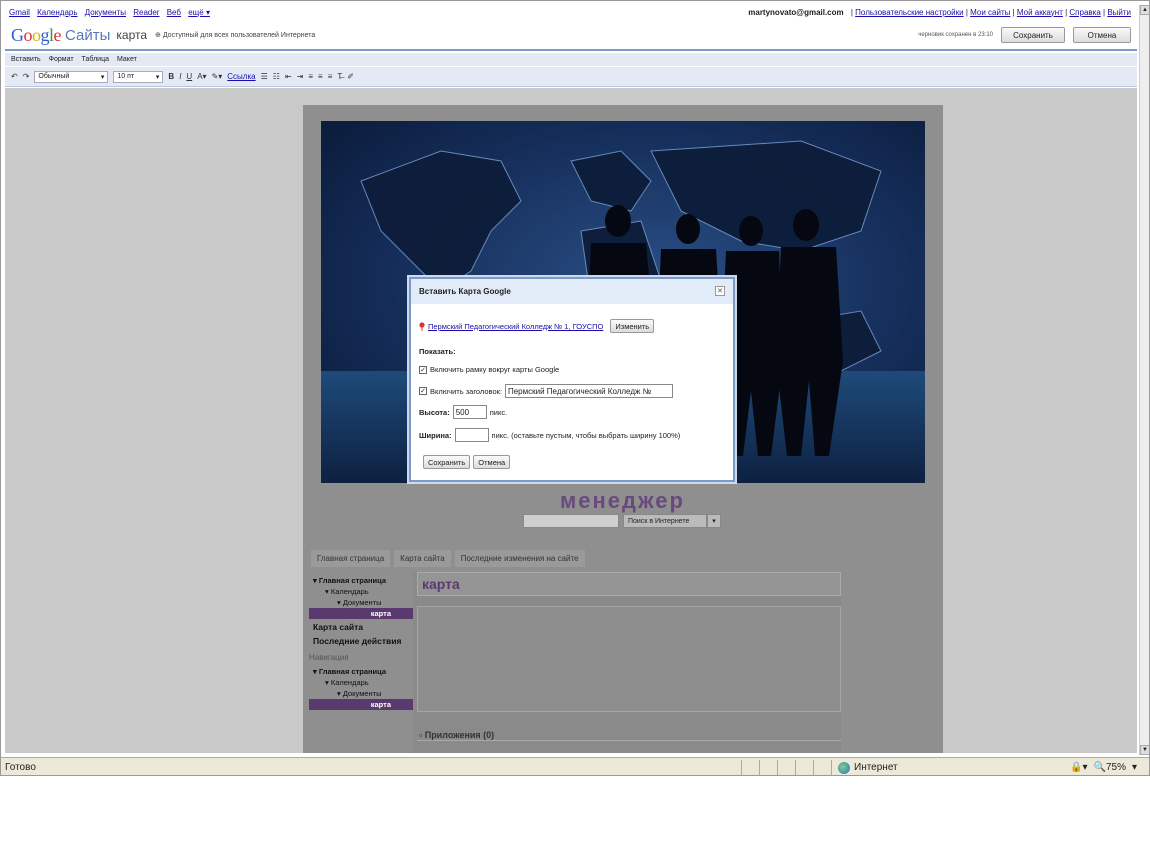 The image size is (1150, 864). What do you see at coordinates (1144, 380) in the screenshot?
I see `vertical-scrollbar: ▲ ▼` at bounding box center [1144, 380].